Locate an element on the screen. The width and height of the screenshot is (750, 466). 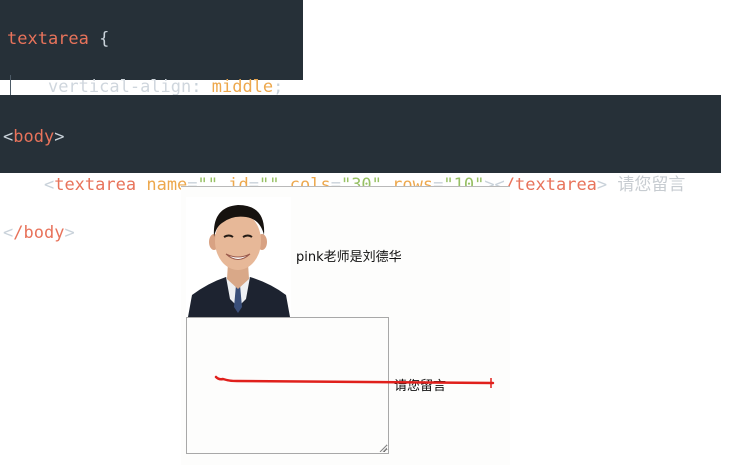
css-line-1: textarea { is located at coordinates (155, 39).